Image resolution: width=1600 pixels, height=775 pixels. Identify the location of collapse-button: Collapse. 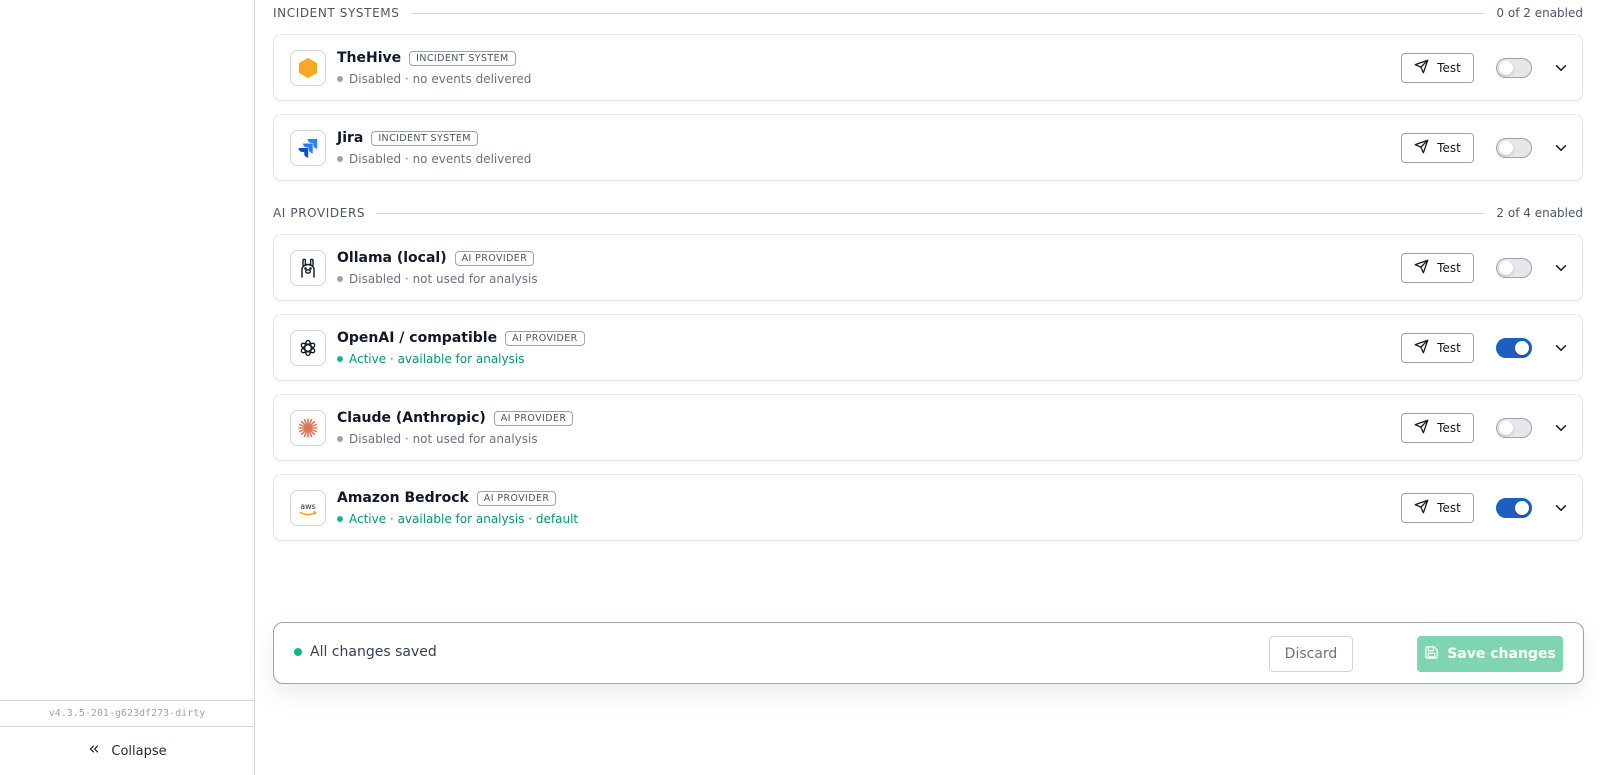
(127, 751).